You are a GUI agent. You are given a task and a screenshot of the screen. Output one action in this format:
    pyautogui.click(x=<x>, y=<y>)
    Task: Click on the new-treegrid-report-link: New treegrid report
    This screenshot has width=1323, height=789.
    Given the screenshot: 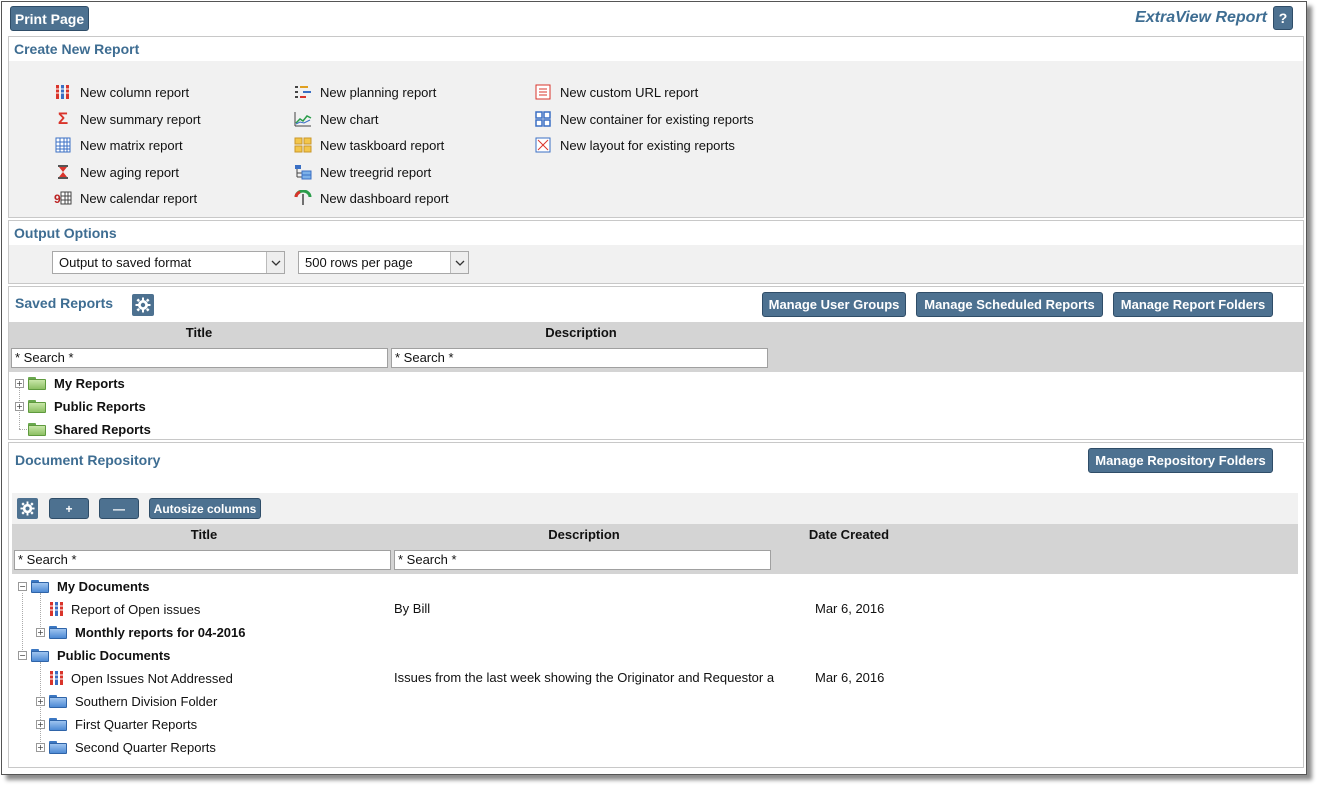 What is the action you would take?
    pyautogui.click(x=362, y=172)
    